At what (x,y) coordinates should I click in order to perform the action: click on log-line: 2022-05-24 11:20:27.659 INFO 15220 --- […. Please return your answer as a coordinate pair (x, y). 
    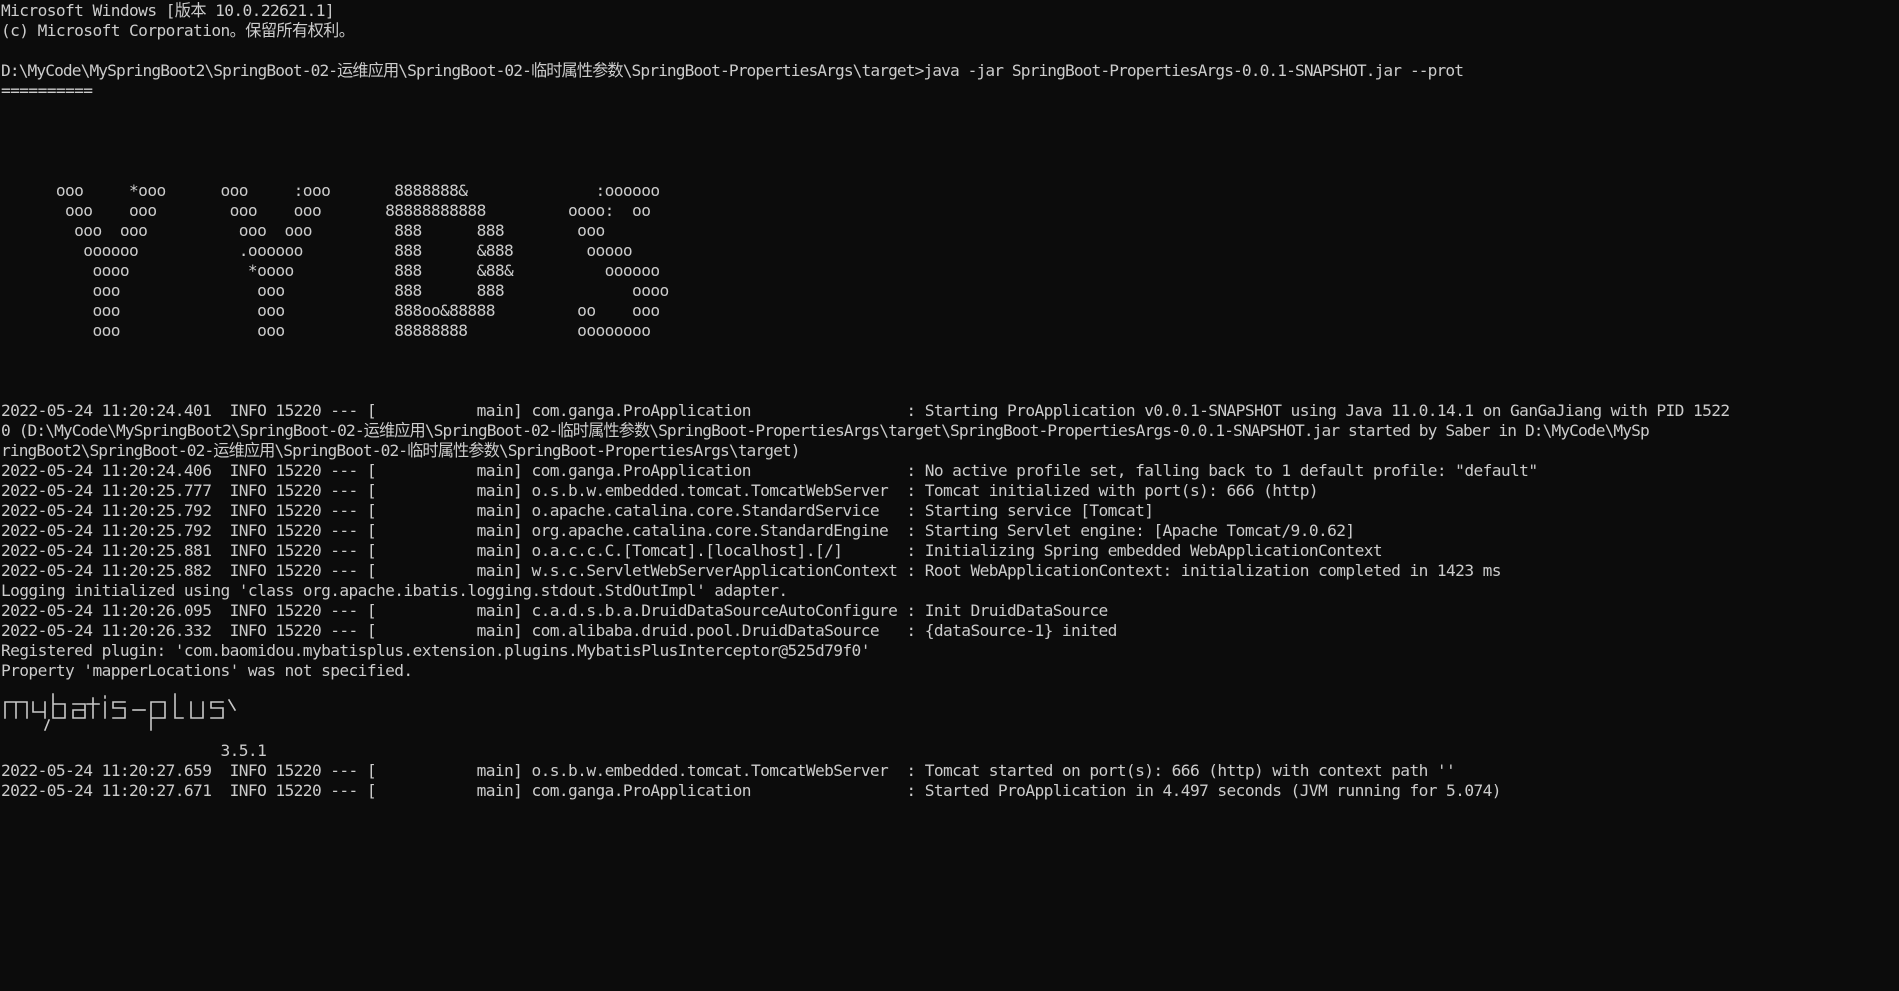
    Looking at the image, I should click on (728, 770).